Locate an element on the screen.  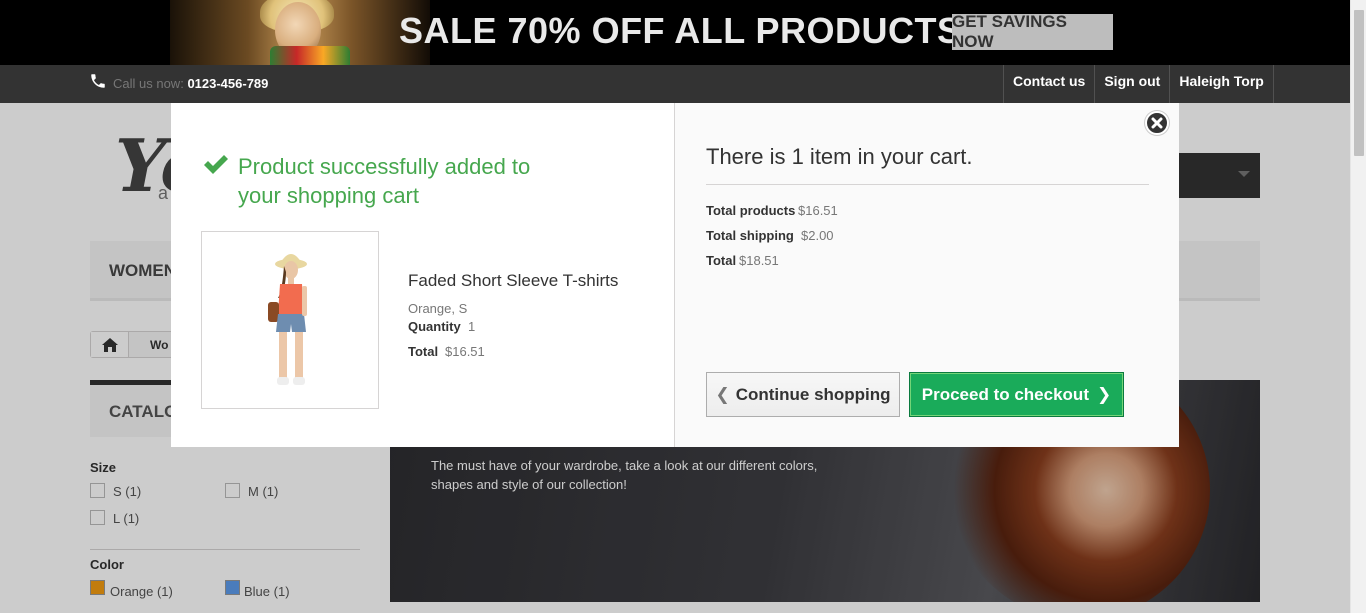
page-scrollbar is located at coordinates (1358, 306).